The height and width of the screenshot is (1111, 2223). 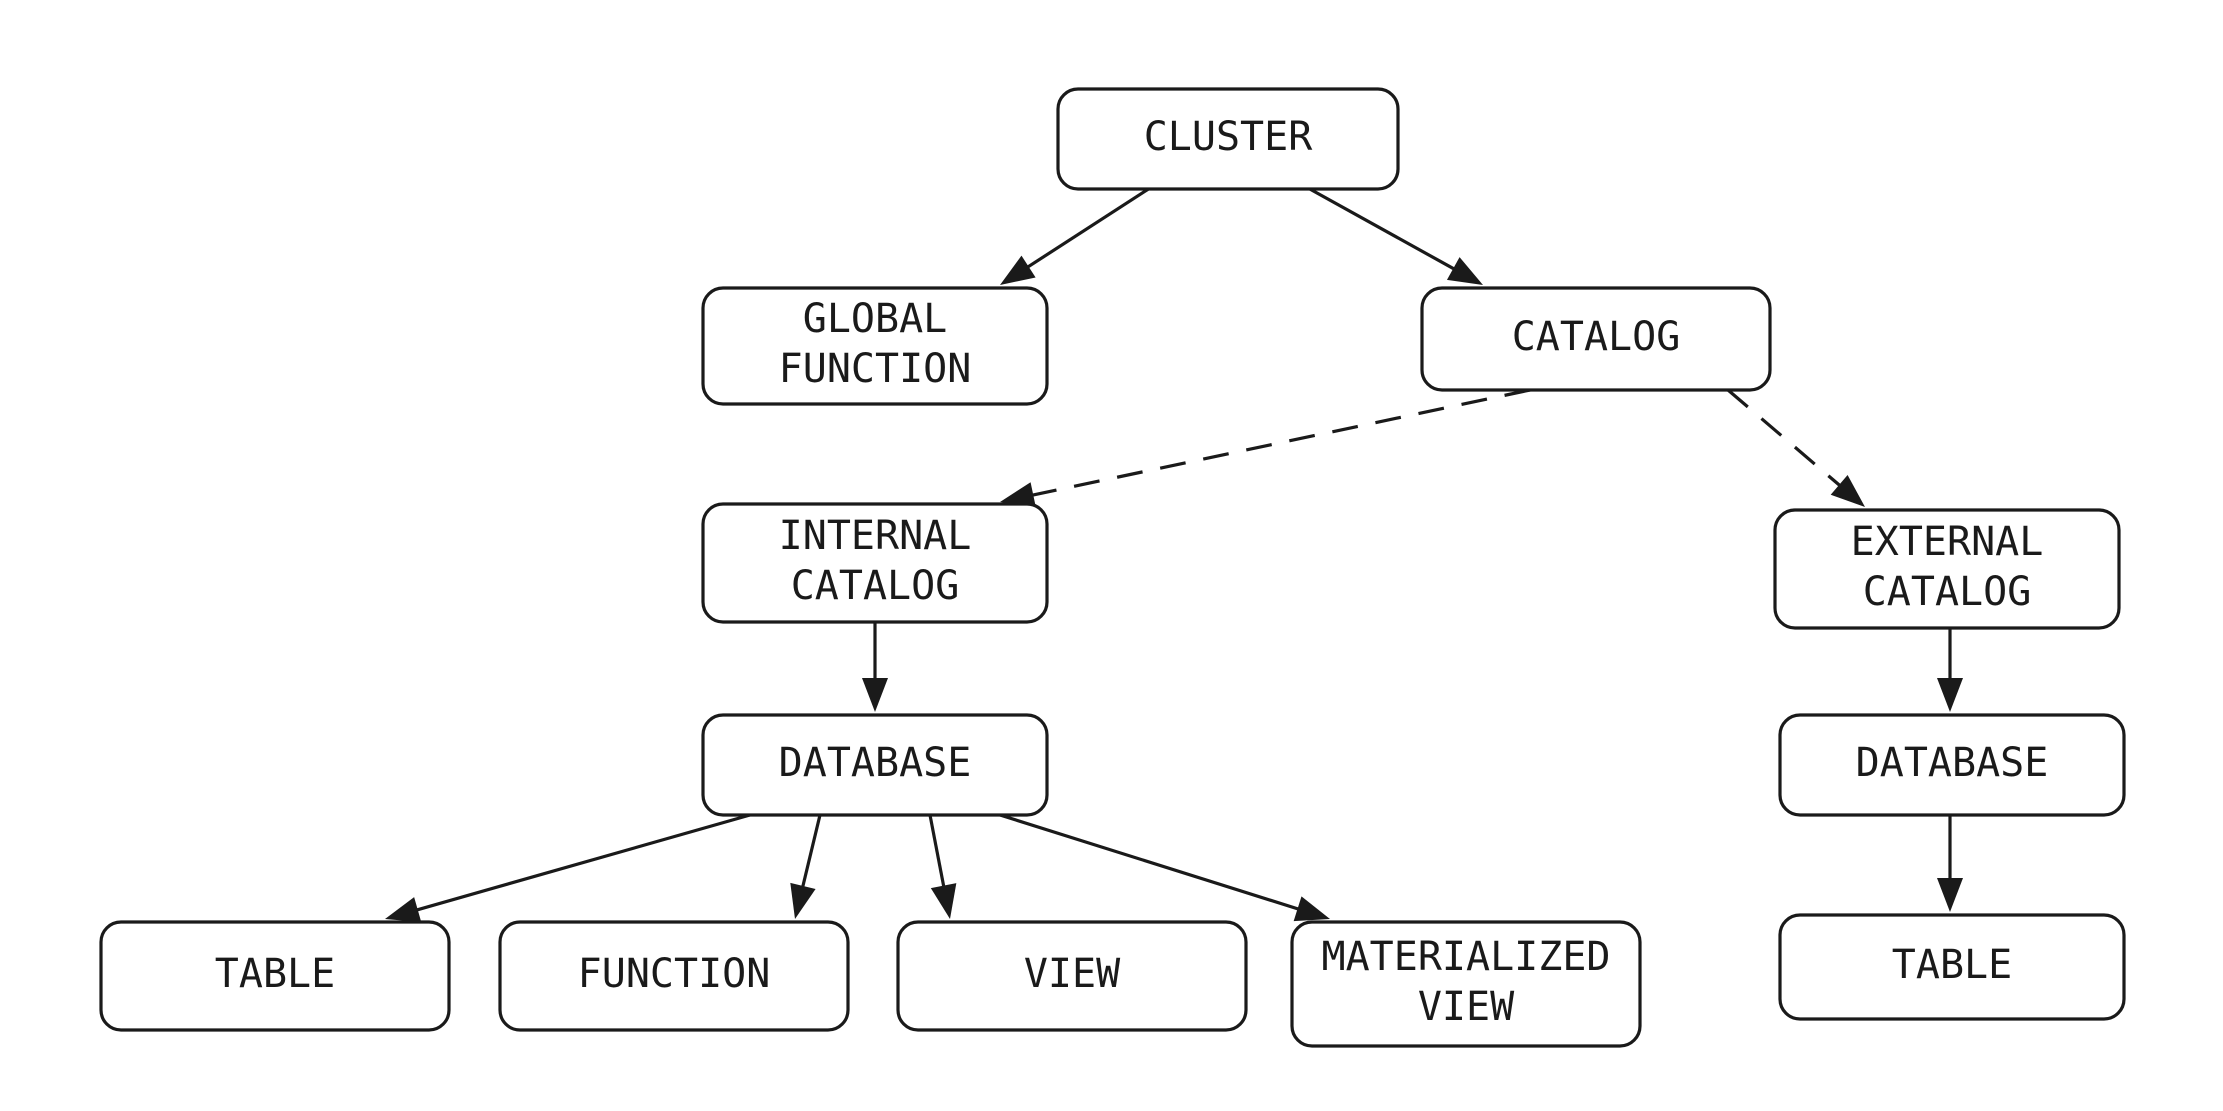 I want to click on edge-external-catalog-to-database, so click(x=1950, y=670).